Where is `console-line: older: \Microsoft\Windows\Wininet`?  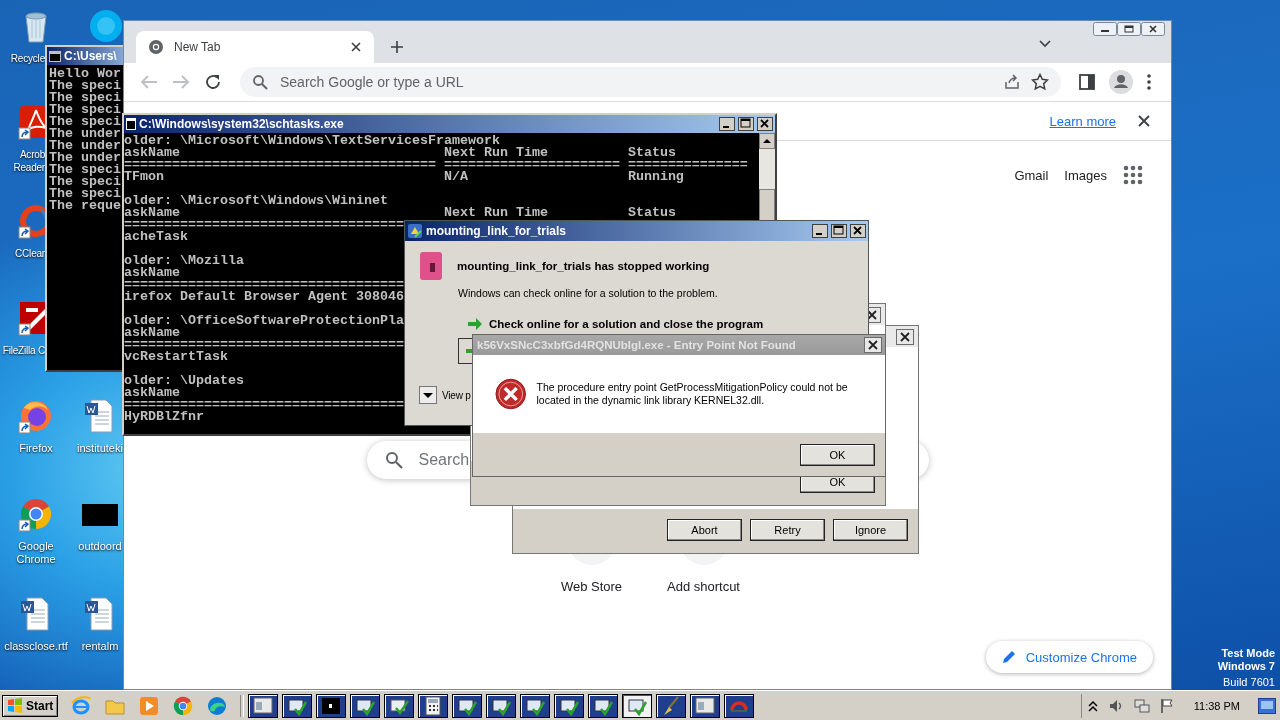
console-line: older: \Microsoft\Windows\Wininet is located at coordinates (256, 201).